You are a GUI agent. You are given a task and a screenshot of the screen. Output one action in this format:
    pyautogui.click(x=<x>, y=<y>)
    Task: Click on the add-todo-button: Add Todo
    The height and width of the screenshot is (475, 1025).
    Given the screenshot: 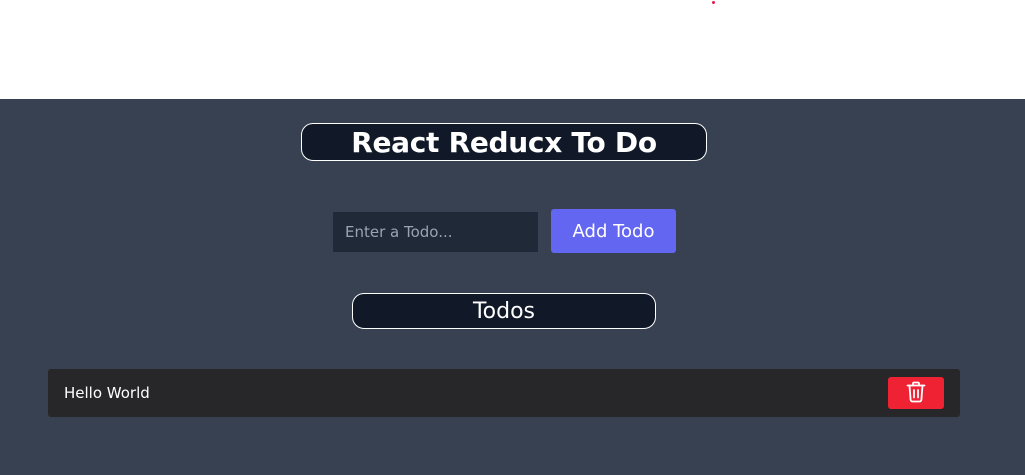 What is the action you would take?
    pyautogui.click(x=613, y=231)
    